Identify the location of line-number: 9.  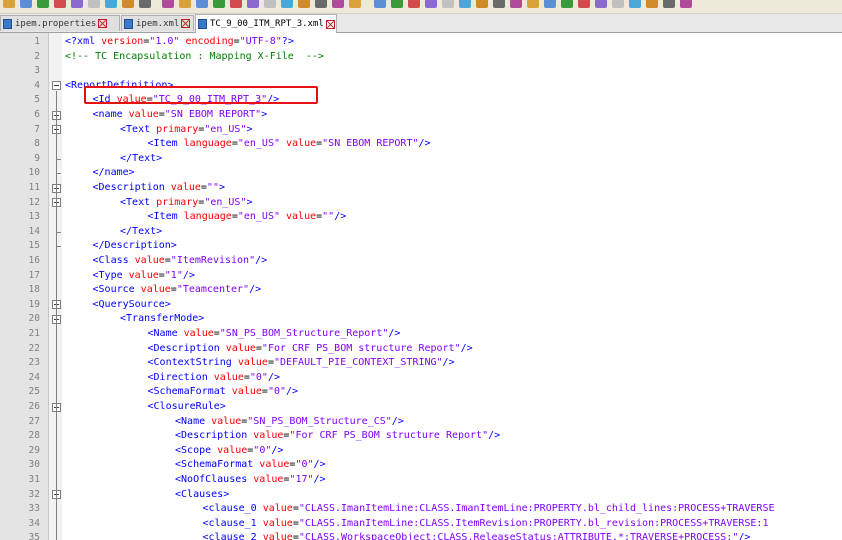
(37, 158).